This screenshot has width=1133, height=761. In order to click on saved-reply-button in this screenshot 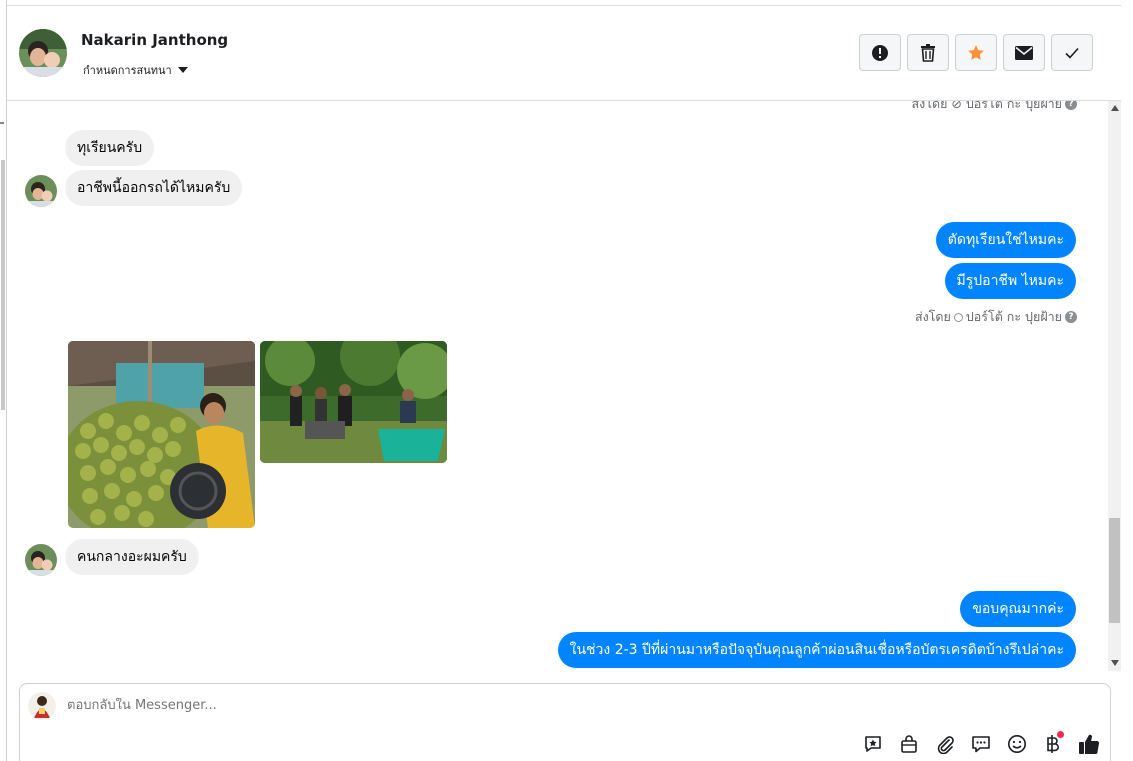, I will do `click(873, 744)`.